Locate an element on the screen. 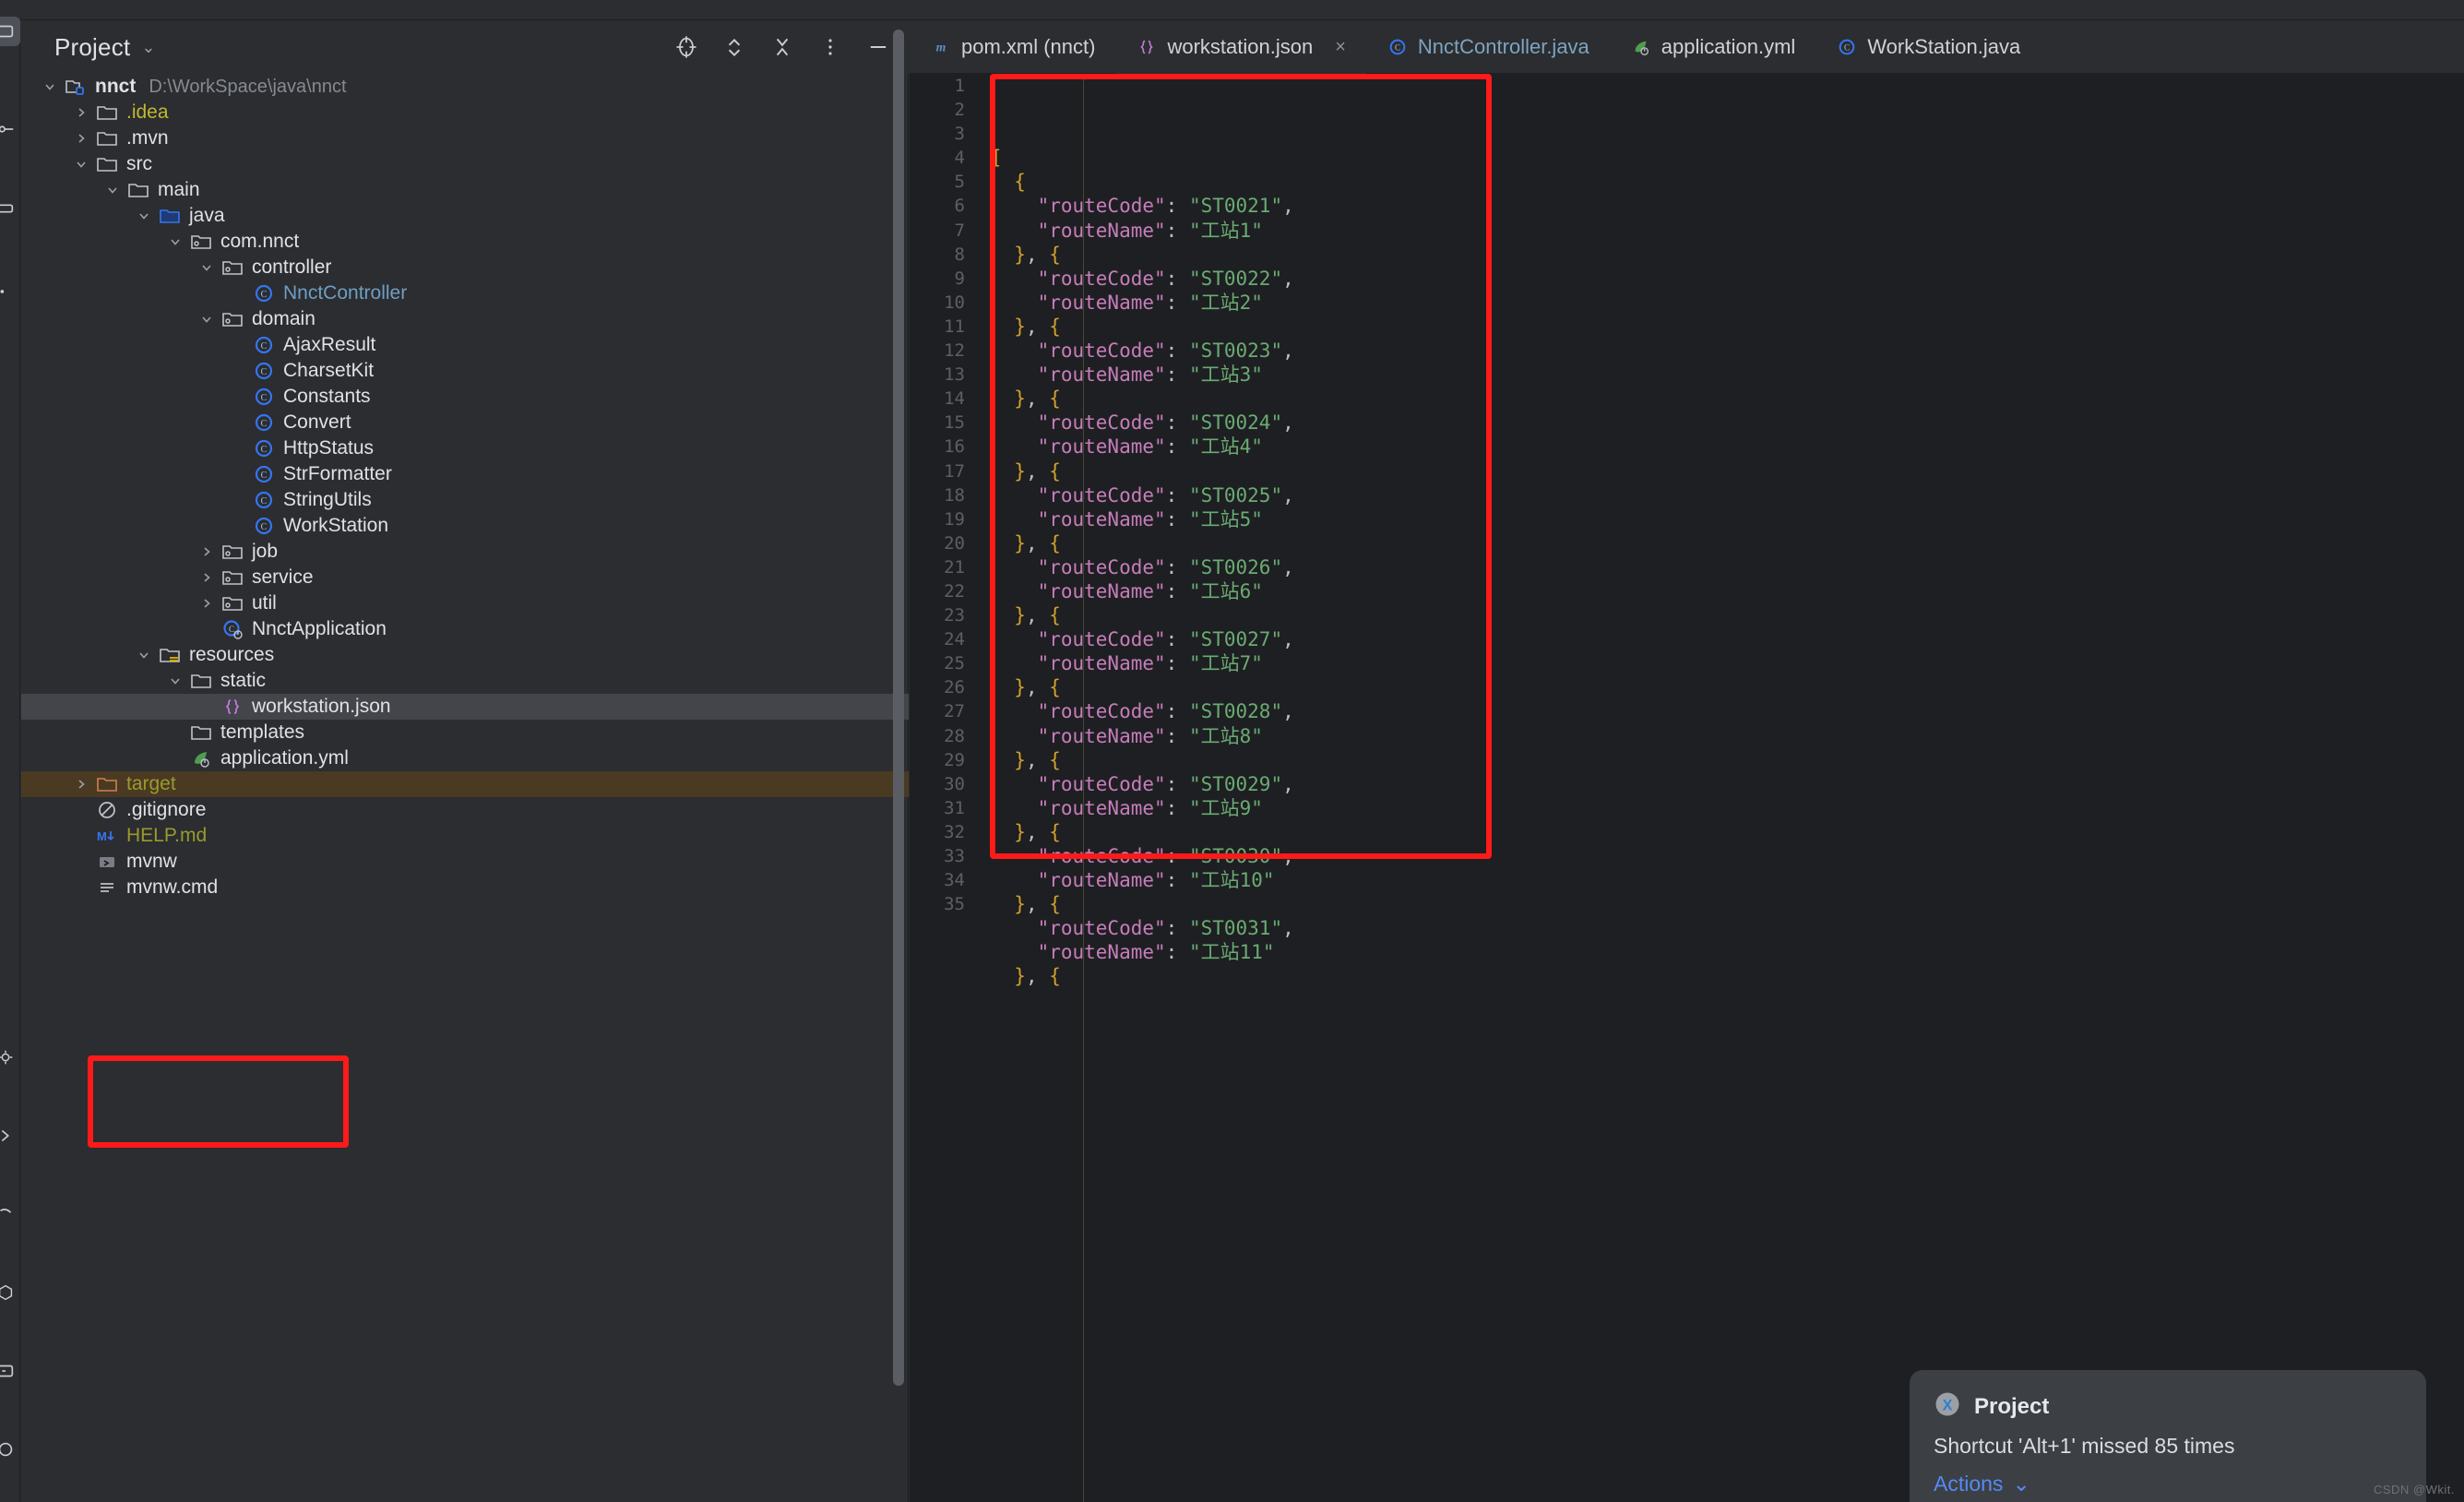 This screenshot has width=2464, height=1502. code-line: "routeName": "工站8" is located at coordinates (1727, 736).